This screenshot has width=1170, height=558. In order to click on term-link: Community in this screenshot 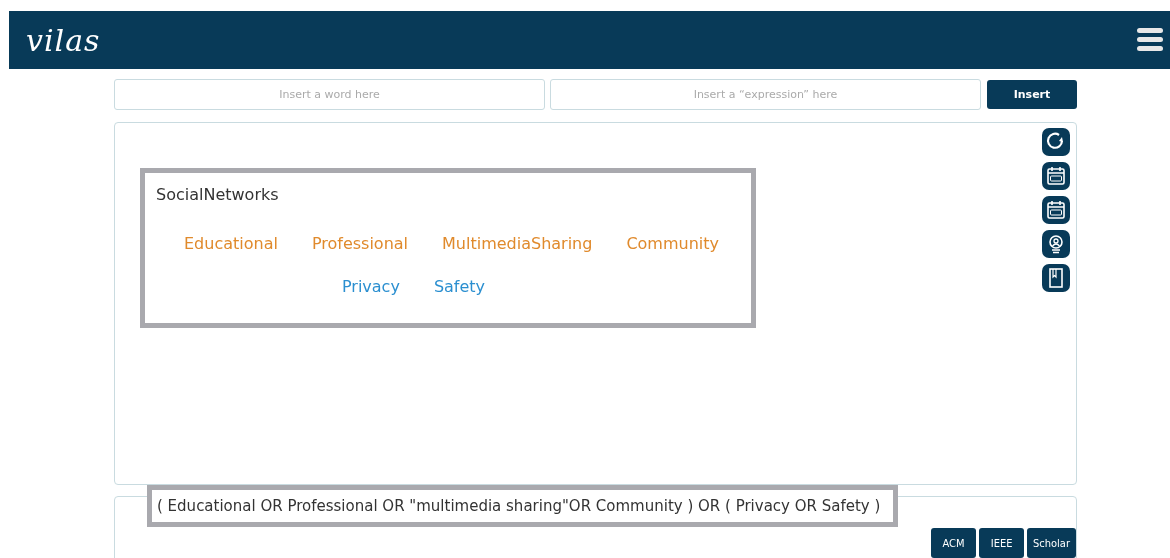, I will do `click(672, 243)`.